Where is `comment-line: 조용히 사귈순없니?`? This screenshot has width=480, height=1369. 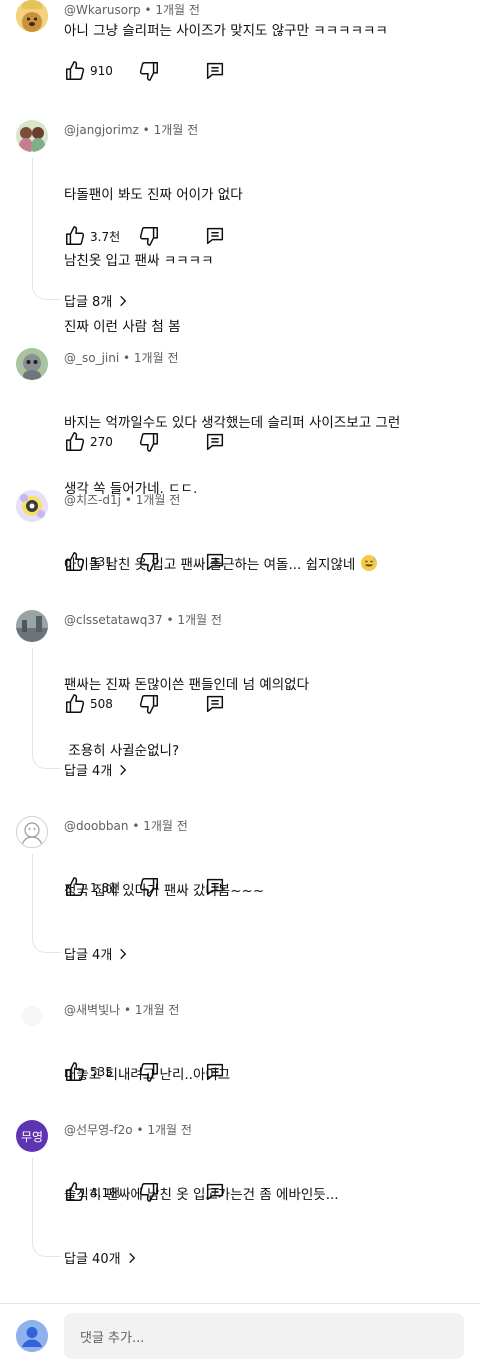 comment-line: 조용히 사귈순없니? is located at coordinates (122, 751).